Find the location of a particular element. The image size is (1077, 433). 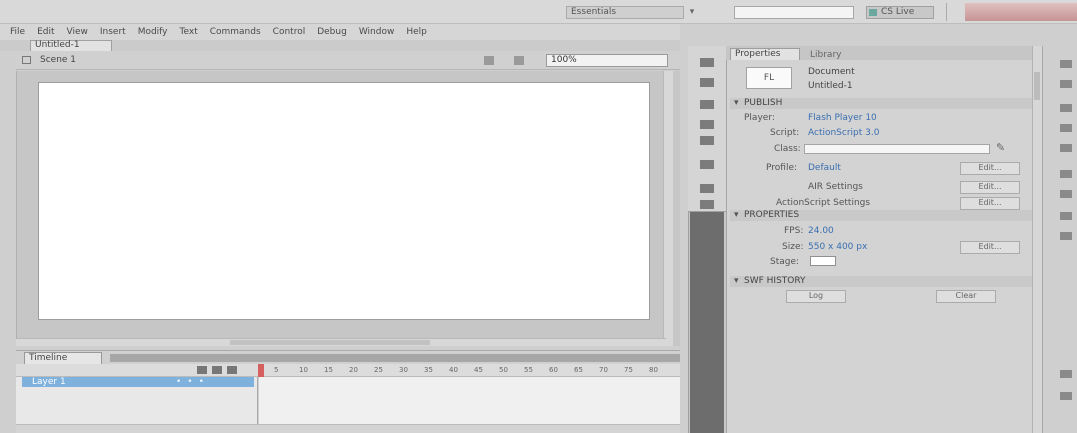

color-panel-icon is located at coordinates (1066, 64).